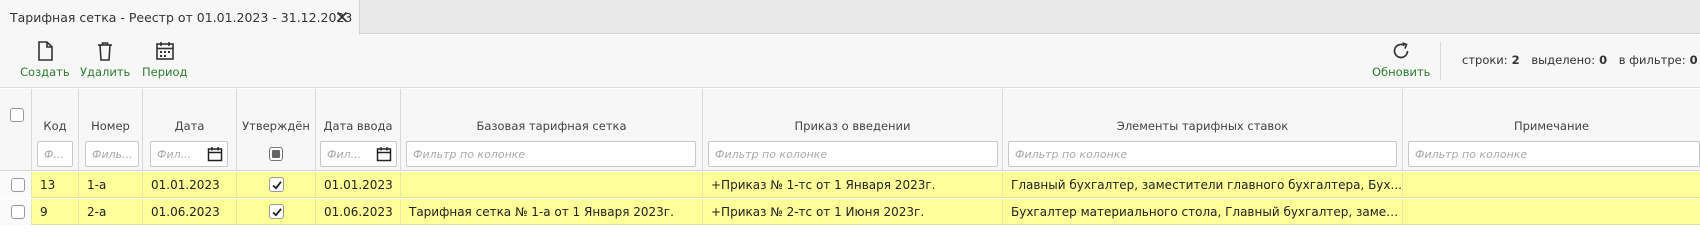 The height and width of the screenshot is (246, 1700). What do you see at coordinates (17, 115) in the screenshot?
I see `select-all-checkbox` at bounding box center [17, 115].